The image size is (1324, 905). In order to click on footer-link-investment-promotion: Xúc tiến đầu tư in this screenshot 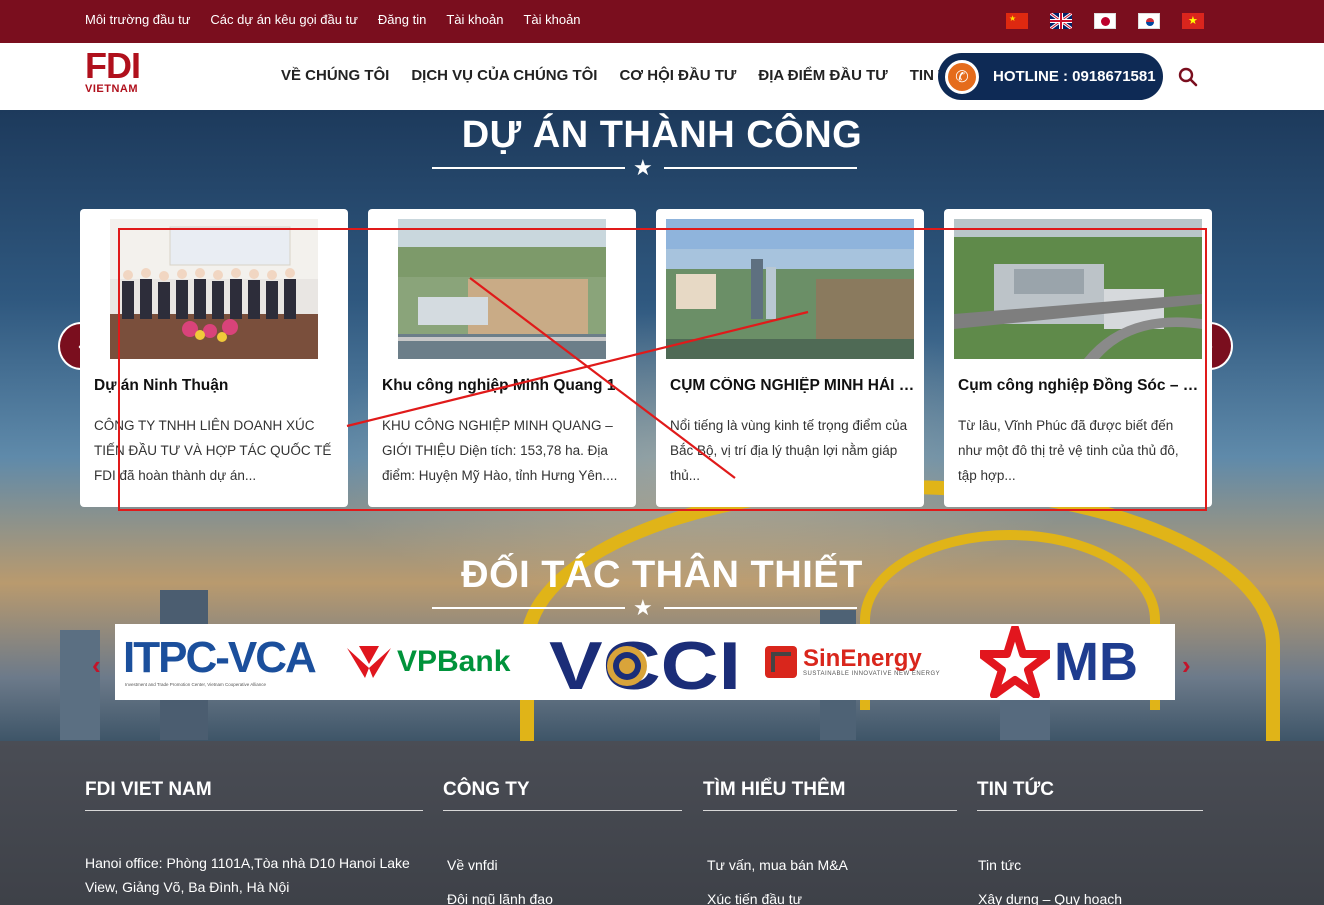, I will do `click(754, 898)`.